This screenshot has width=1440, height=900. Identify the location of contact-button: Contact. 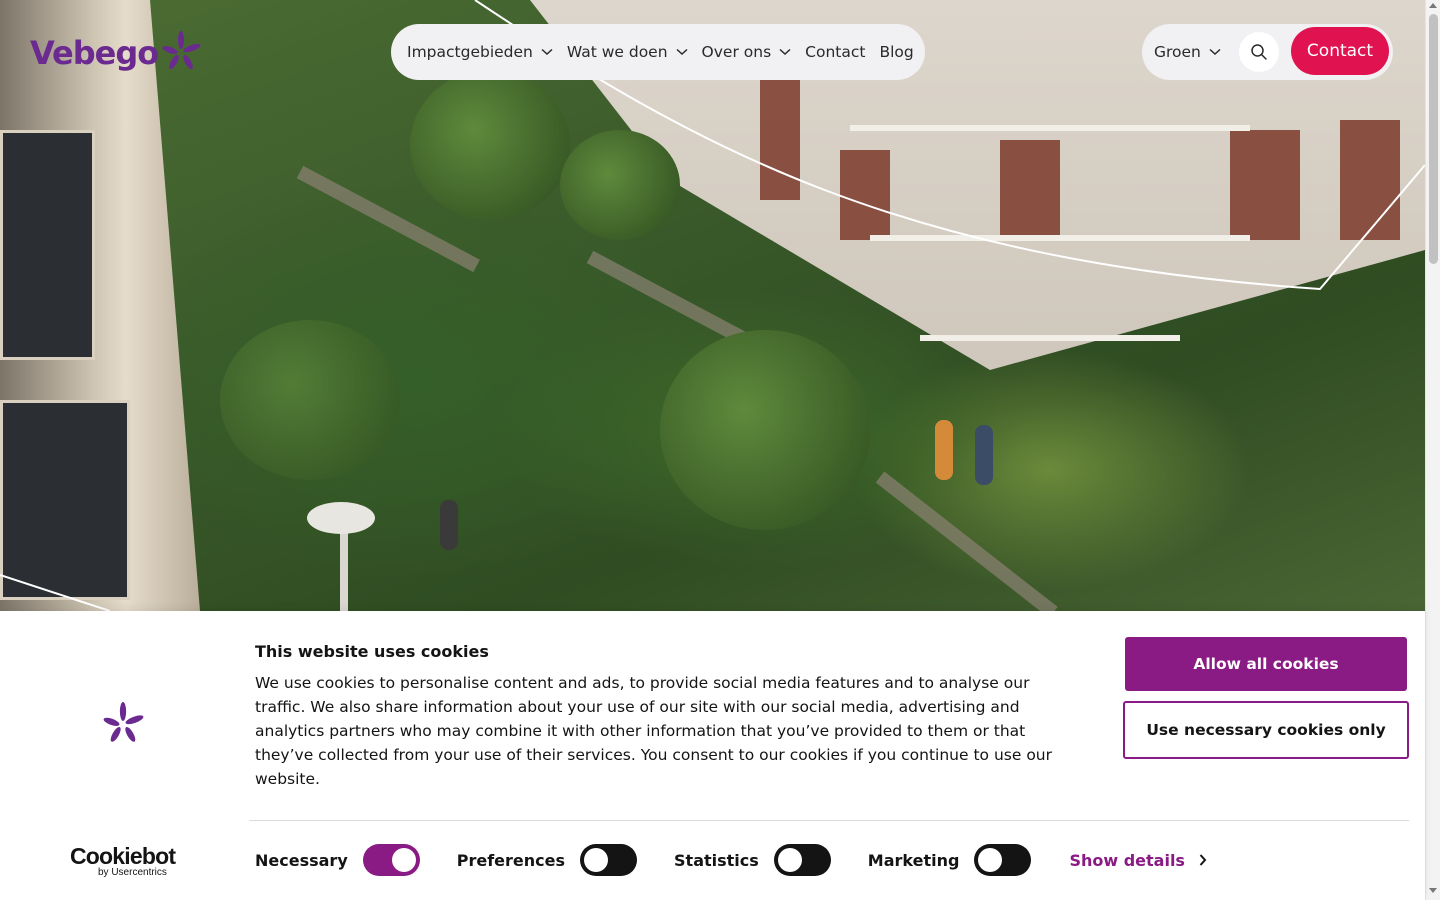
(1340, 51).